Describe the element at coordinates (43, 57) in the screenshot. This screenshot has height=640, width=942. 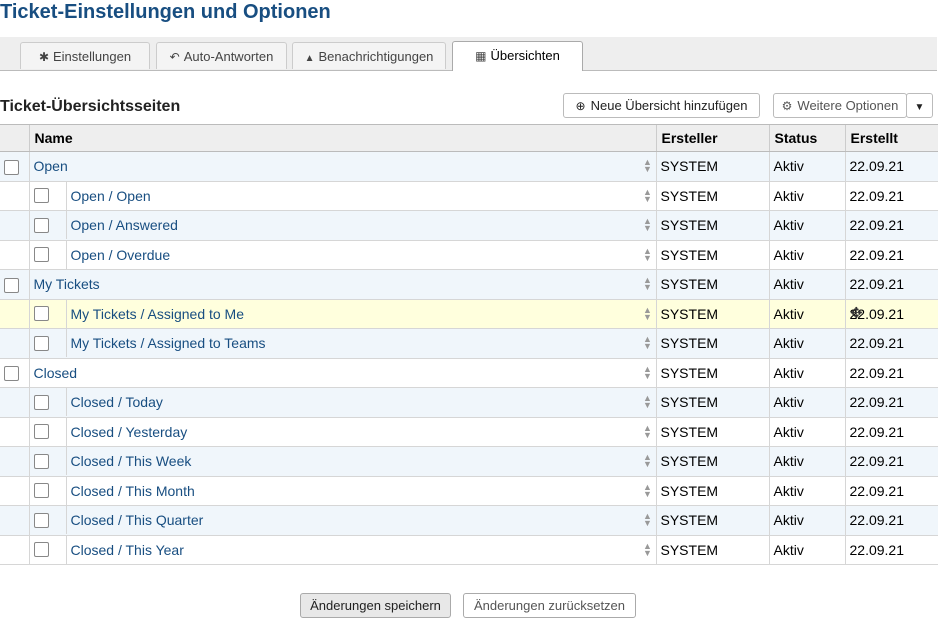
I see `asterisk-icon: ✱` at that location.